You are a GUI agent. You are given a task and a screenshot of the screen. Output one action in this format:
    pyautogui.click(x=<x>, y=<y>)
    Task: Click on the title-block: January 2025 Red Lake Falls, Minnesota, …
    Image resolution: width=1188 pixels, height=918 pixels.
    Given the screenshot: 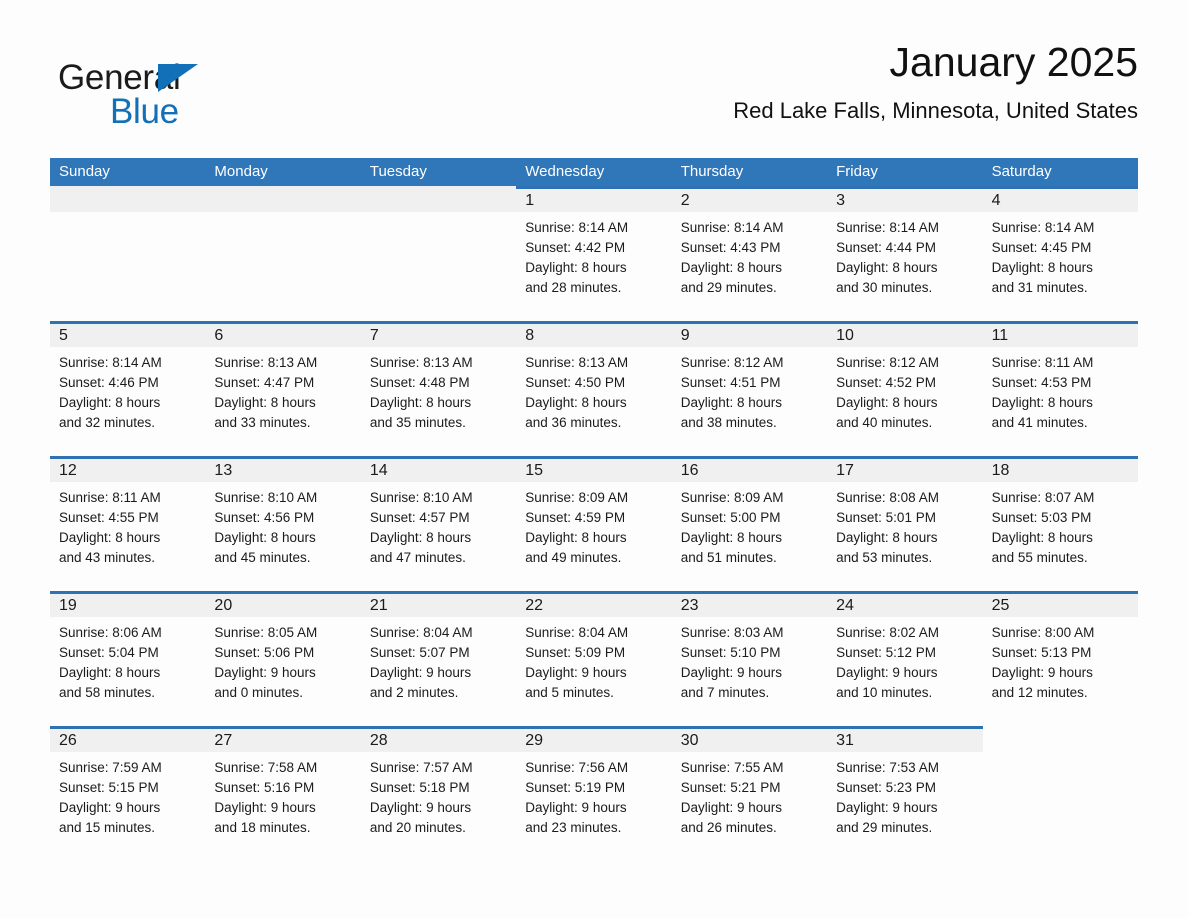 What is the action you would take?
    pyautogui.click(x=935, y=81)
    